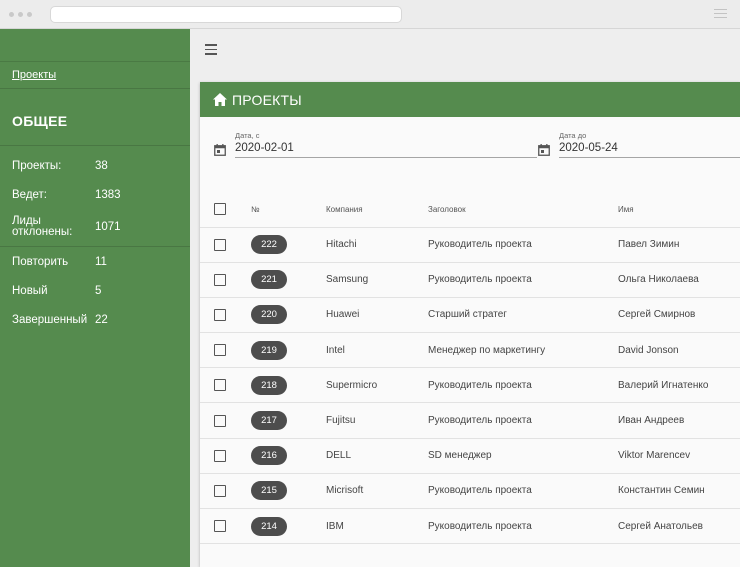  What do you see at coordinates (377, 456) in the screenshot?
I see `cell-company: DELL` at bounding box center [377, 456].